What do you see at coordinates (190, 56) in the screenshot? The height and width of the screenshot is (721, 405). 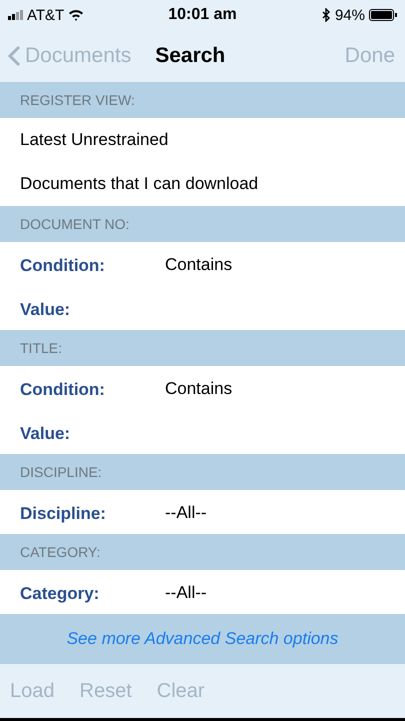 I see `screen-title: Search` at bounding box center [190, 56].